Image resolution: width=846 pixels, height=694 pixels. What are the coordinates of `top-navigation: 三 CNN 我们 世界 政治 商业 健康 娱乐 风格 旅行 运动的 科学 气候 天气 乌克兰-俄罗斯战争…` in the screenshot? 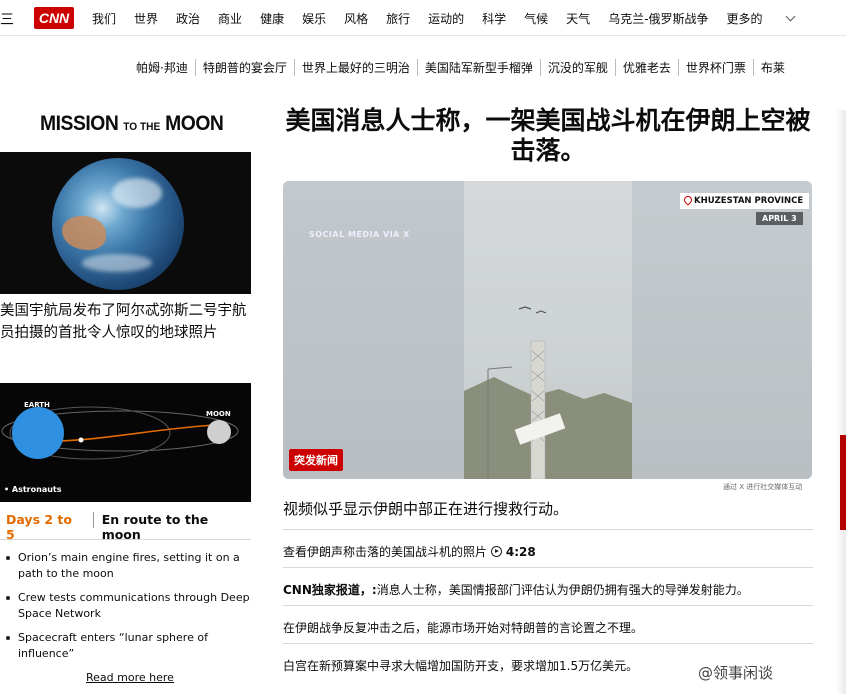 It's located at (423, 18).